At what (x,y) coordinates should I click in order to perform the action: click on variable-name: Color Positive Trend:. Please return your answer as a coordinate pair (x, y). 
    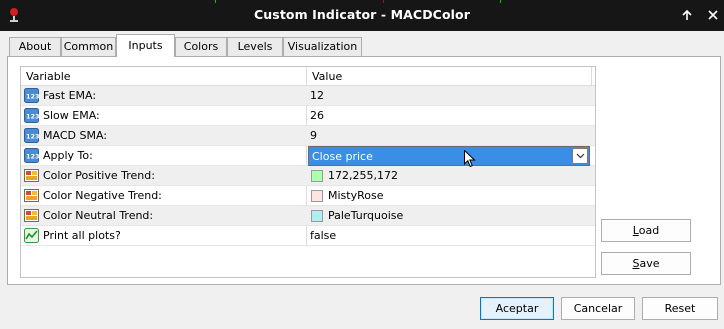
    Looking at the image, I should click on (99, 175).